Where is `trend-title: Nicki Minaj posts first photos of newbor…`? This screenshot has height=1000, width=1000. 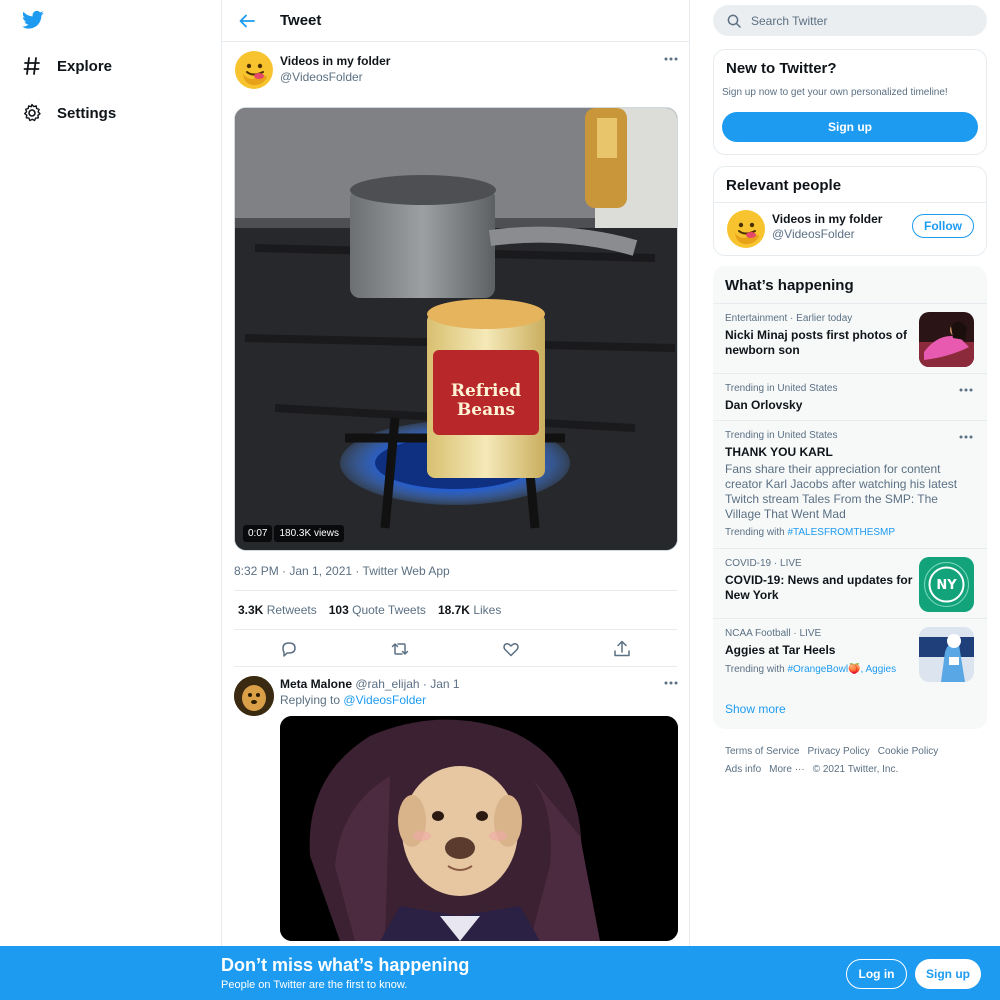 trend-title: Nicki Minaj posts first photos of newbor… is located at coordinates (816, 342).